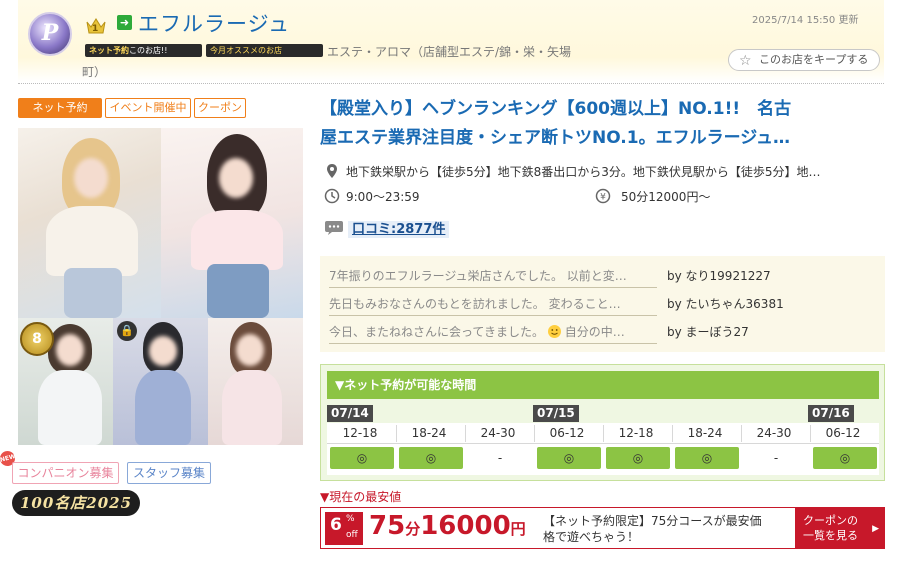 The height and width of the screenshot is (570, 904). I want to click on genre-text: エステ・アロマ（店舗型エステ/錦・栄・矢場, so click(449, 52).